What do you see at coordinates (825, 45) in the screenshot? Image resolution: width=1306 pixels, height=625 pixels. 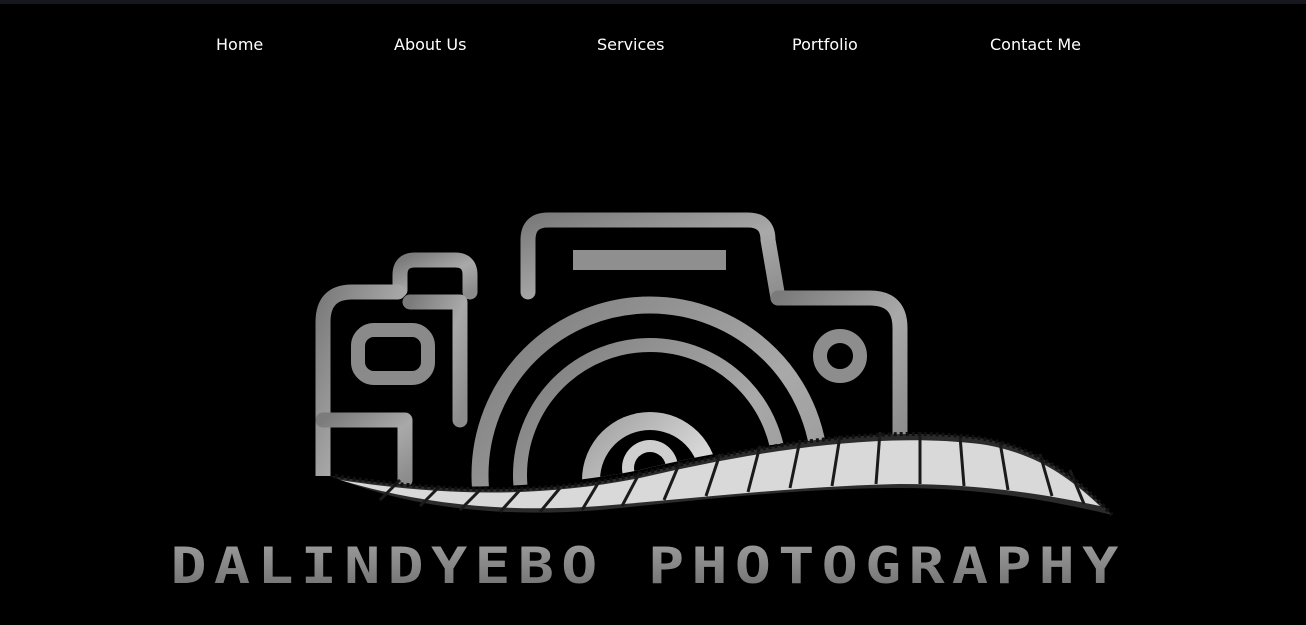 I see `nav-item-portfolio: Portfolio` at bounding box center [825, 45].